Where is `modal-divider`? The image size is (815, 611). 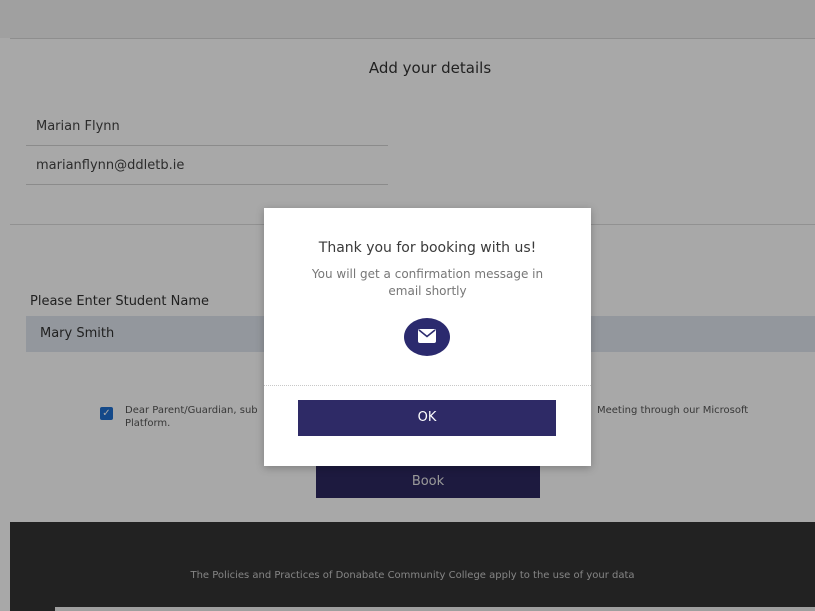 modal-divider is located at coordinates (427, 385).